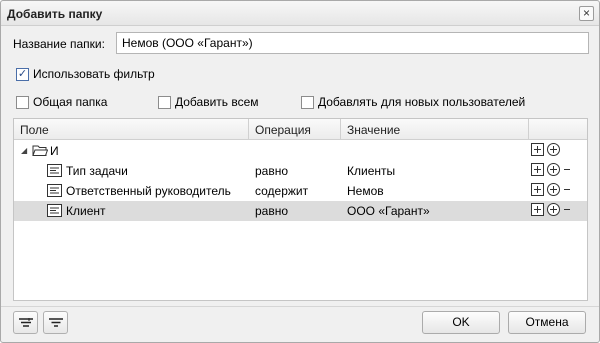 The width and height of the screenshot is (600, 343). Describe the element at coordinates (70, 102) in the screenshot. I see `shared-folder-label: Общая папка` at that location.